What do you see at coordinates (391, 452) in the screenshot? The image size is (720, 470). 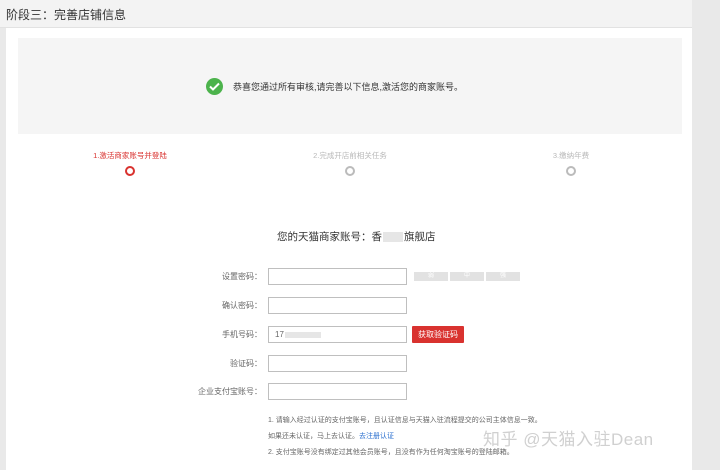 I see `note-line-3: 2. 支付宝账号没有绑定过其他会员账号，且没有作为任何淘宝账号的登陆邮箱。` at bounding box center [391, 452].